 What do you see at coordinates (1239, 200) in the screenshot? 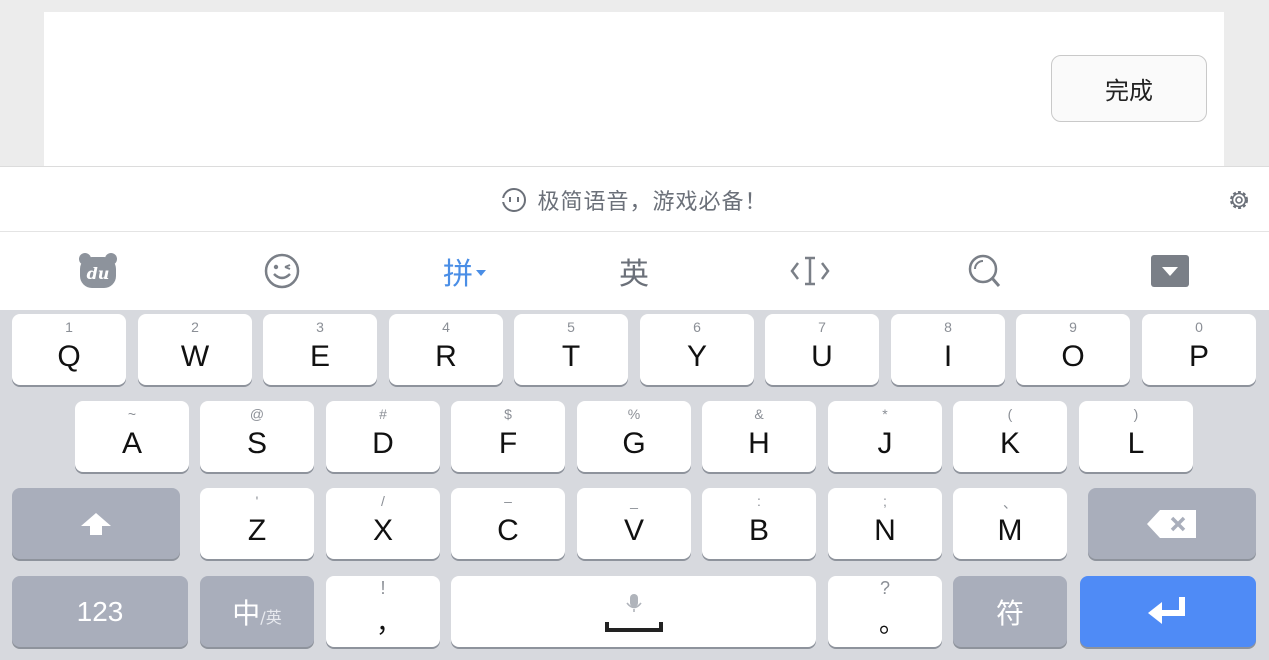
I see `gear-icon` at bounding box center [1239, 200].